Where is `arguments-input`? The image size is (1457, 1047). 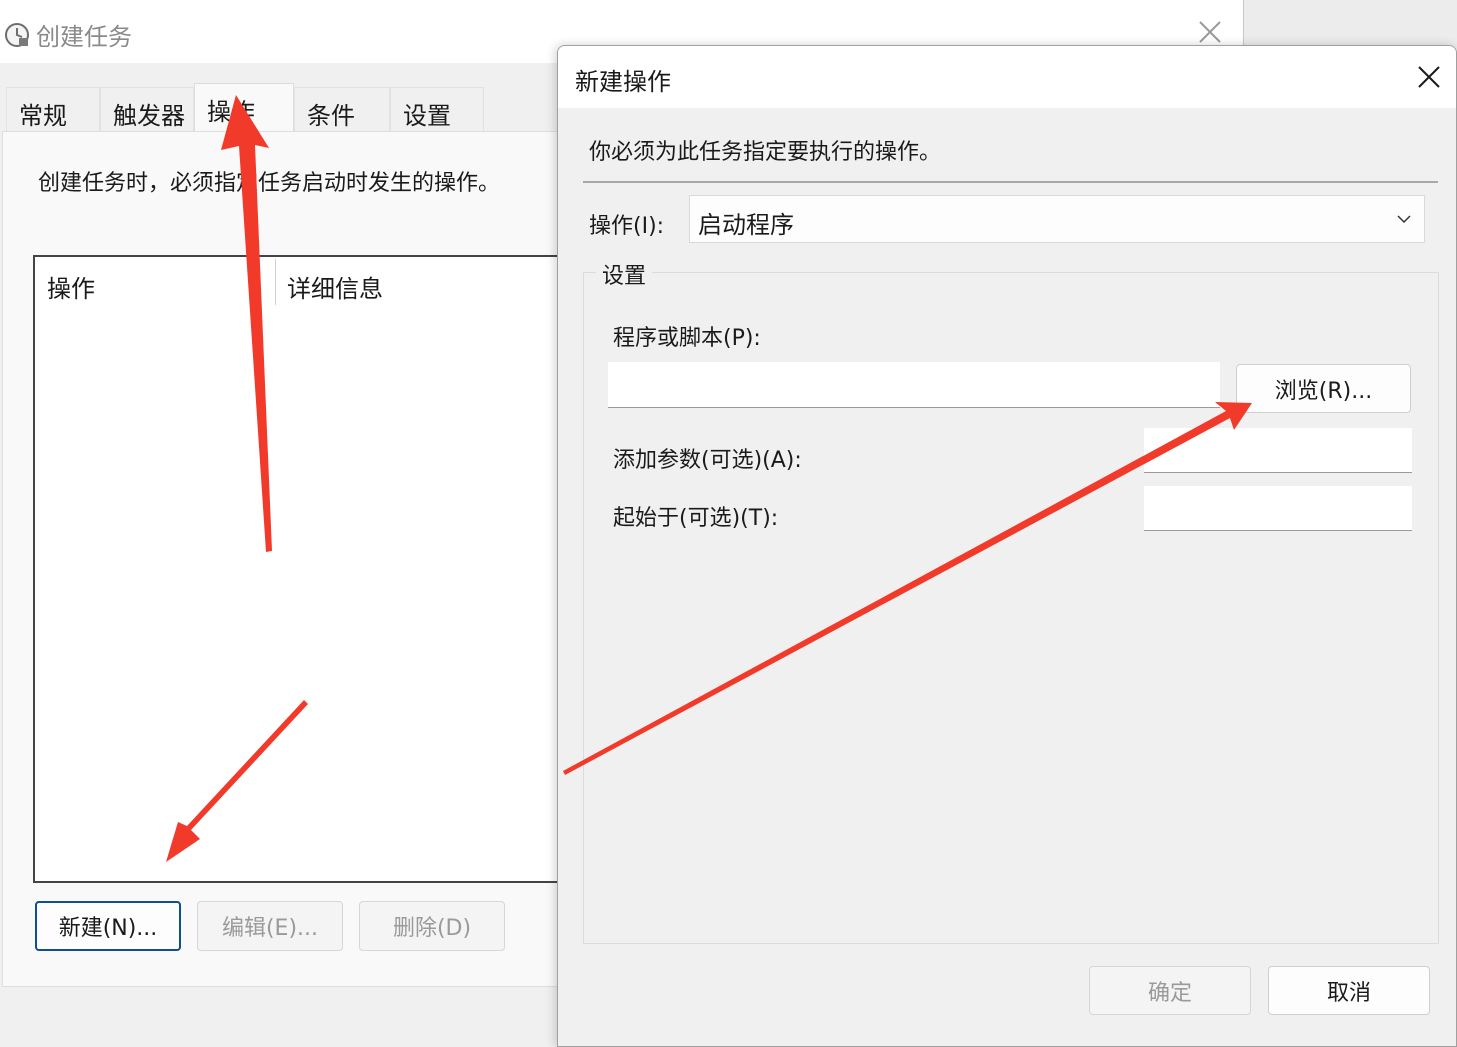 arguments-input is located at coordinates (1278, 450).